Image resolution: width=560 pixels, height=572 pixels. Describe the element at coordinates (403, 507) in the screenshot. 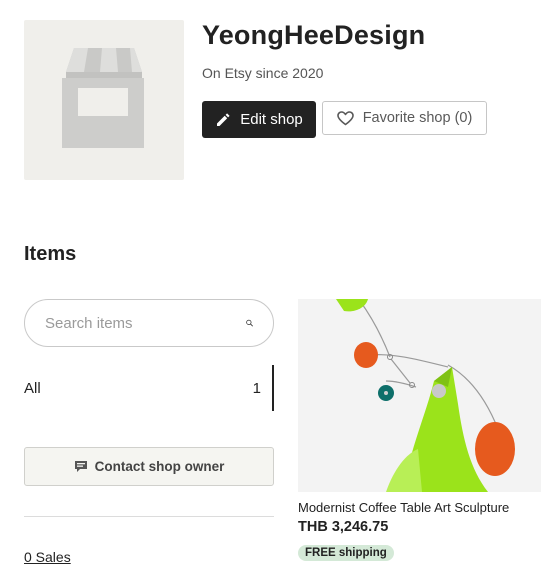

I see `listing-title: Modernist Coffee Table Art Sculpture` at that location.